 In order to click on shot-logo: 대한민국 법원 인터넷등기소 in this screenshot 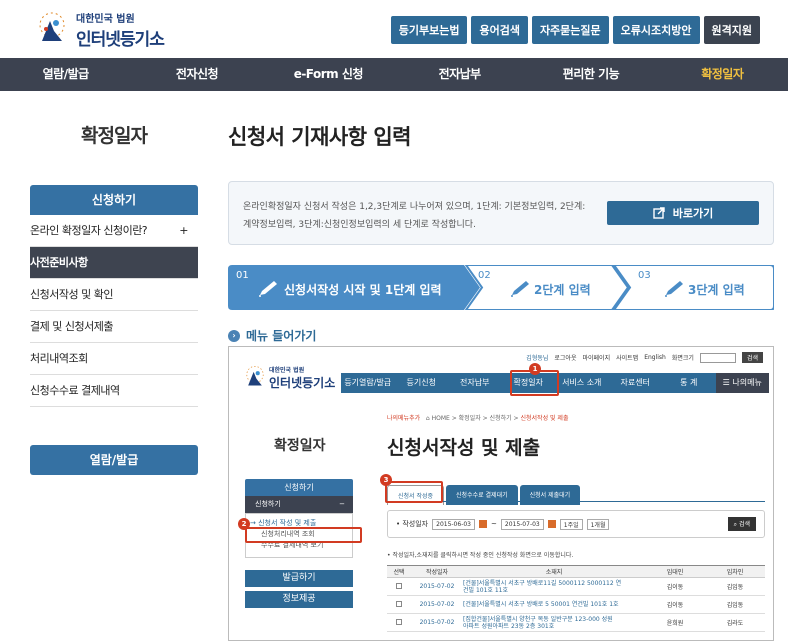, I will do `click(288, 378)`.